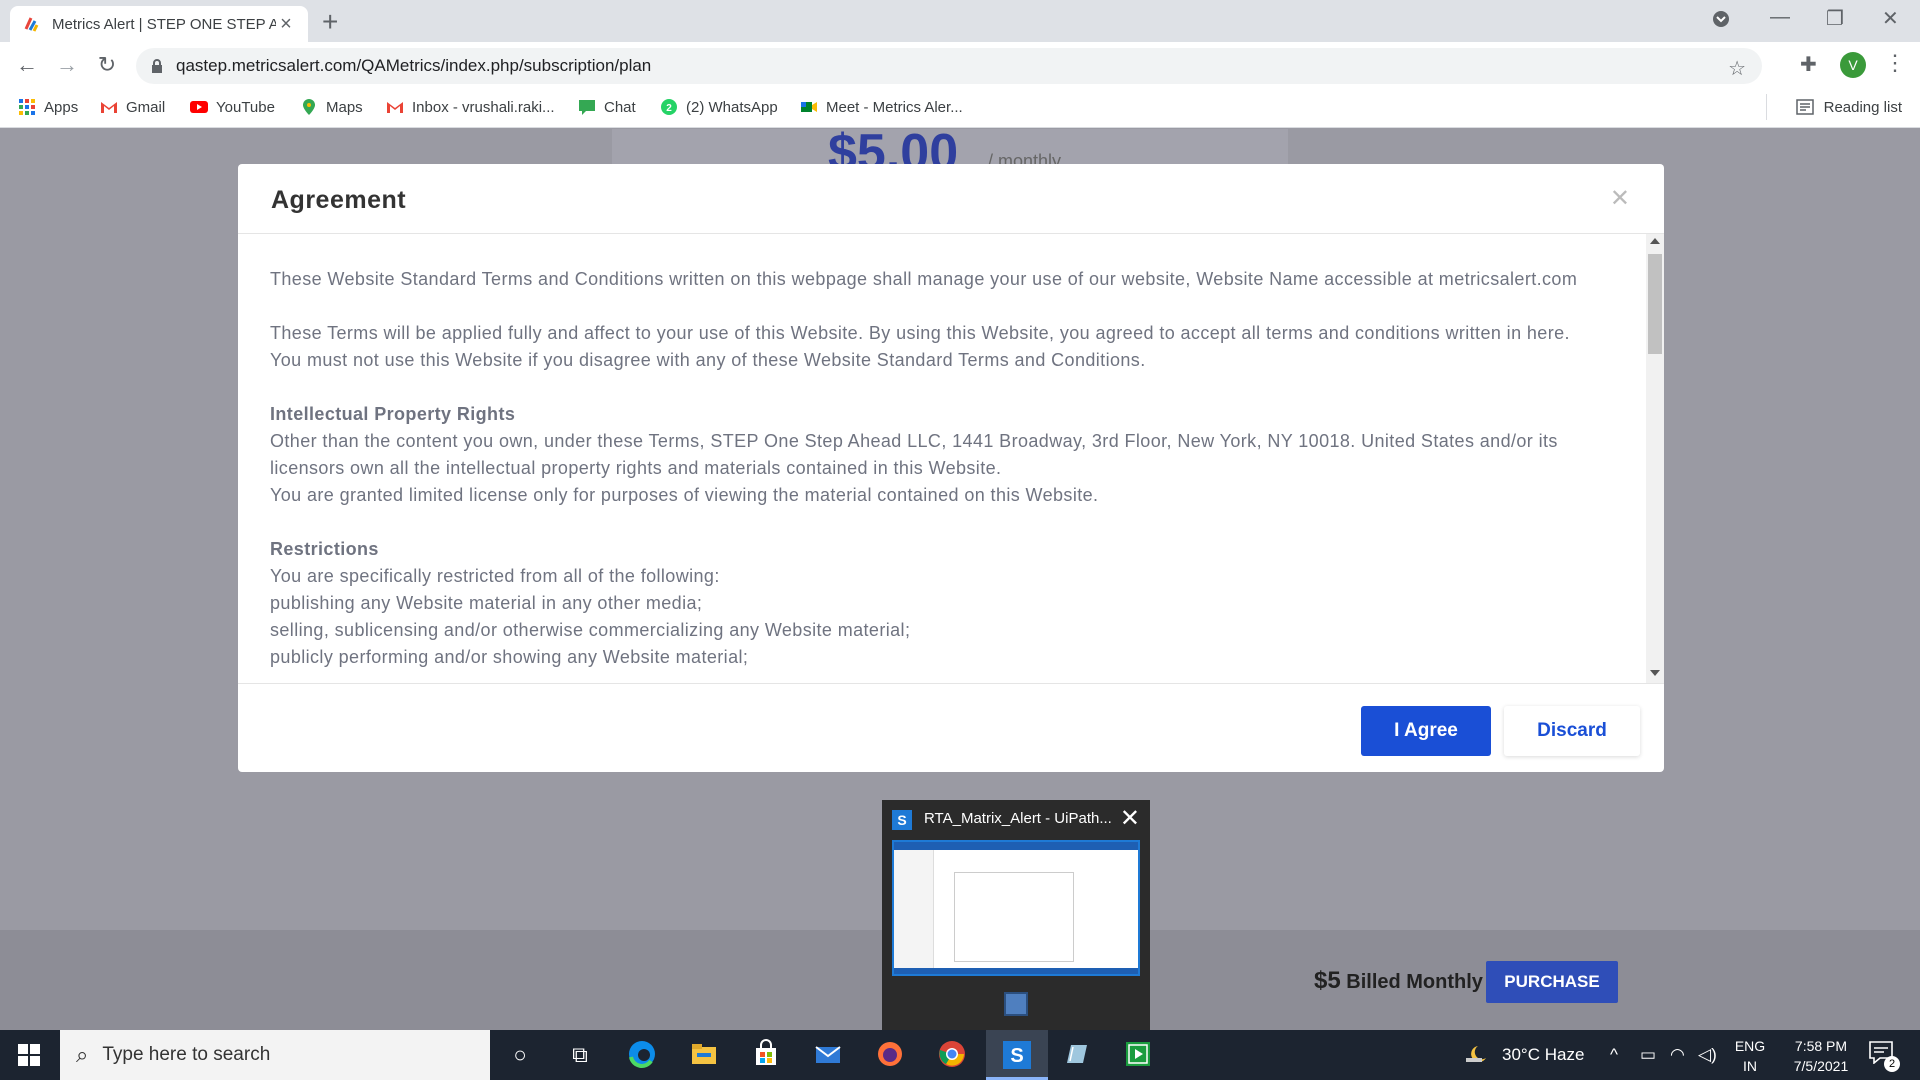 The height and width of the screenshot is (1080, 1920). I want to click on uipath-taskbar-button: S, so click(1017, 1055).